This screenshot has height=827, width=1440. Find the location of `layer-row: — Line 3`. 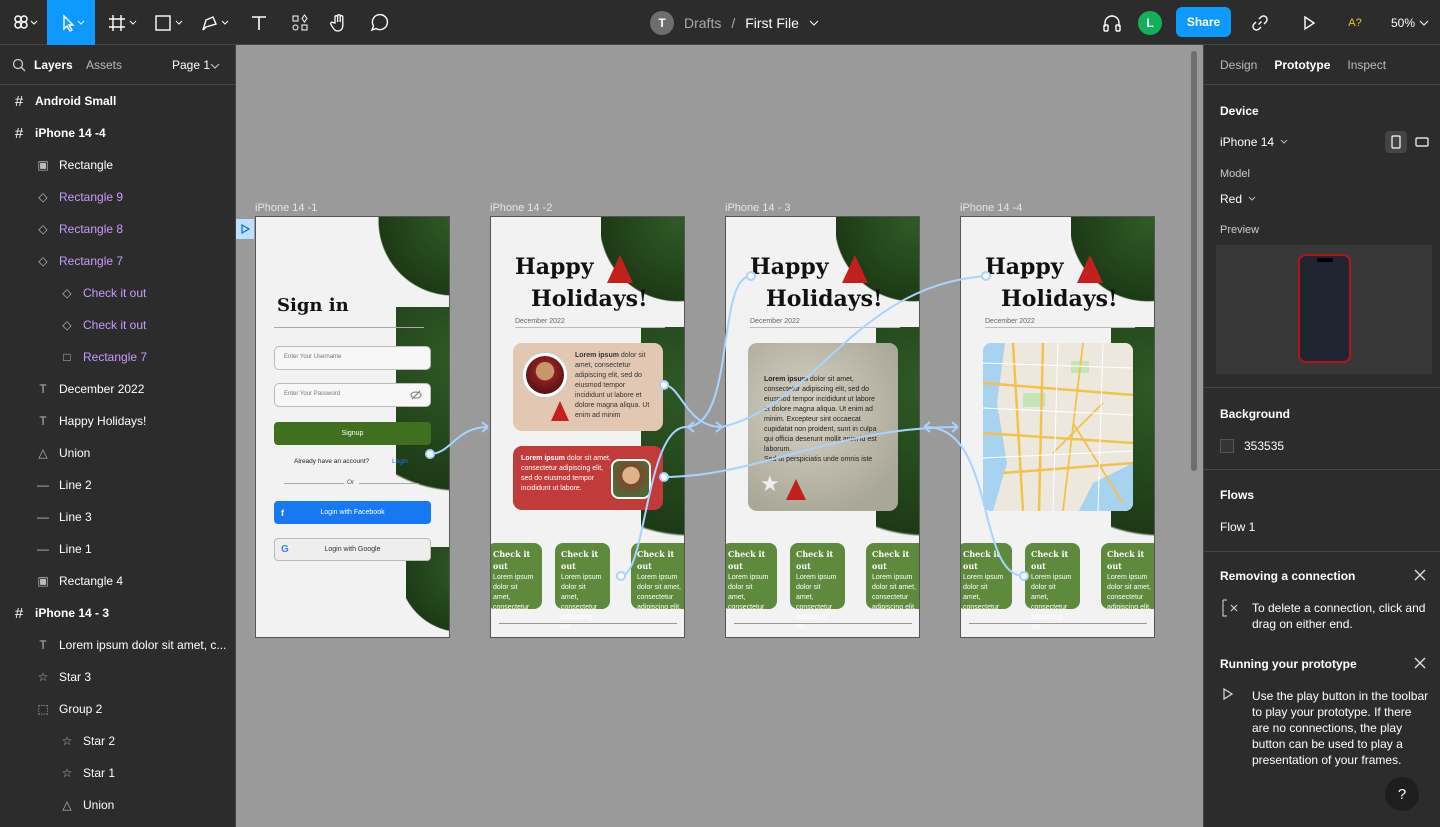

layer-row: — Line 3 is located at coordinates (117, 517).